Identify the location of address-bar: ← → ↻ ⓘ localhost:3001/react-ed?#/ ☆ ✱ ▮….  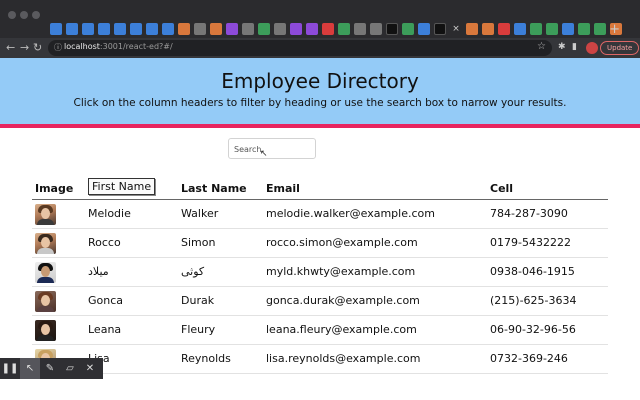
(320, 48).